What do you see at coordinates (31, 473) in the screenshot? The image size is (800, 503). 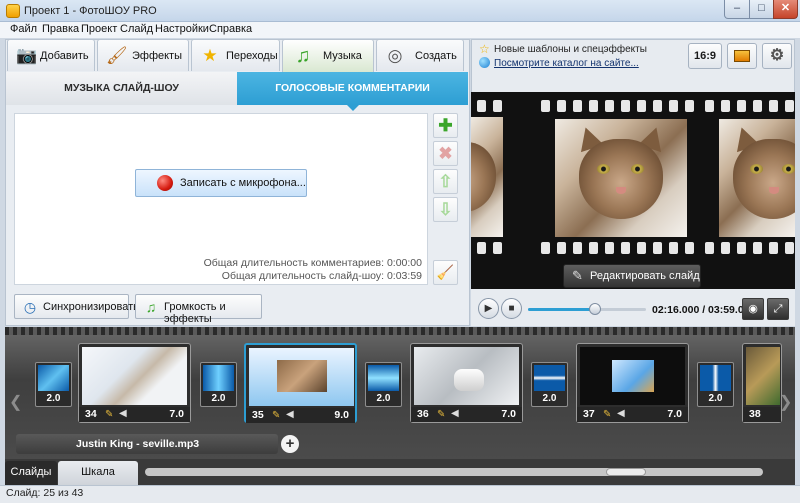 I see `tab-slides: Слайды` at bounding box center [31, 473].